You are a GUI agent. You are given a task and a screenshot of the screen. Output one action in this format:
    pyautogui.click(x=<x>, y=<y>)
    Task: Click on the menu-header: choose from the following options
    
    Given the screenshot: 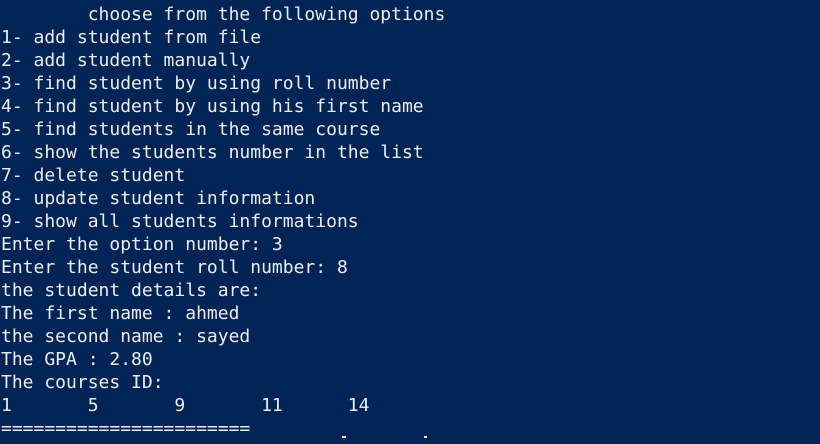 What is the action you would take?
    pyautogui.click(x=223, y=14)
    